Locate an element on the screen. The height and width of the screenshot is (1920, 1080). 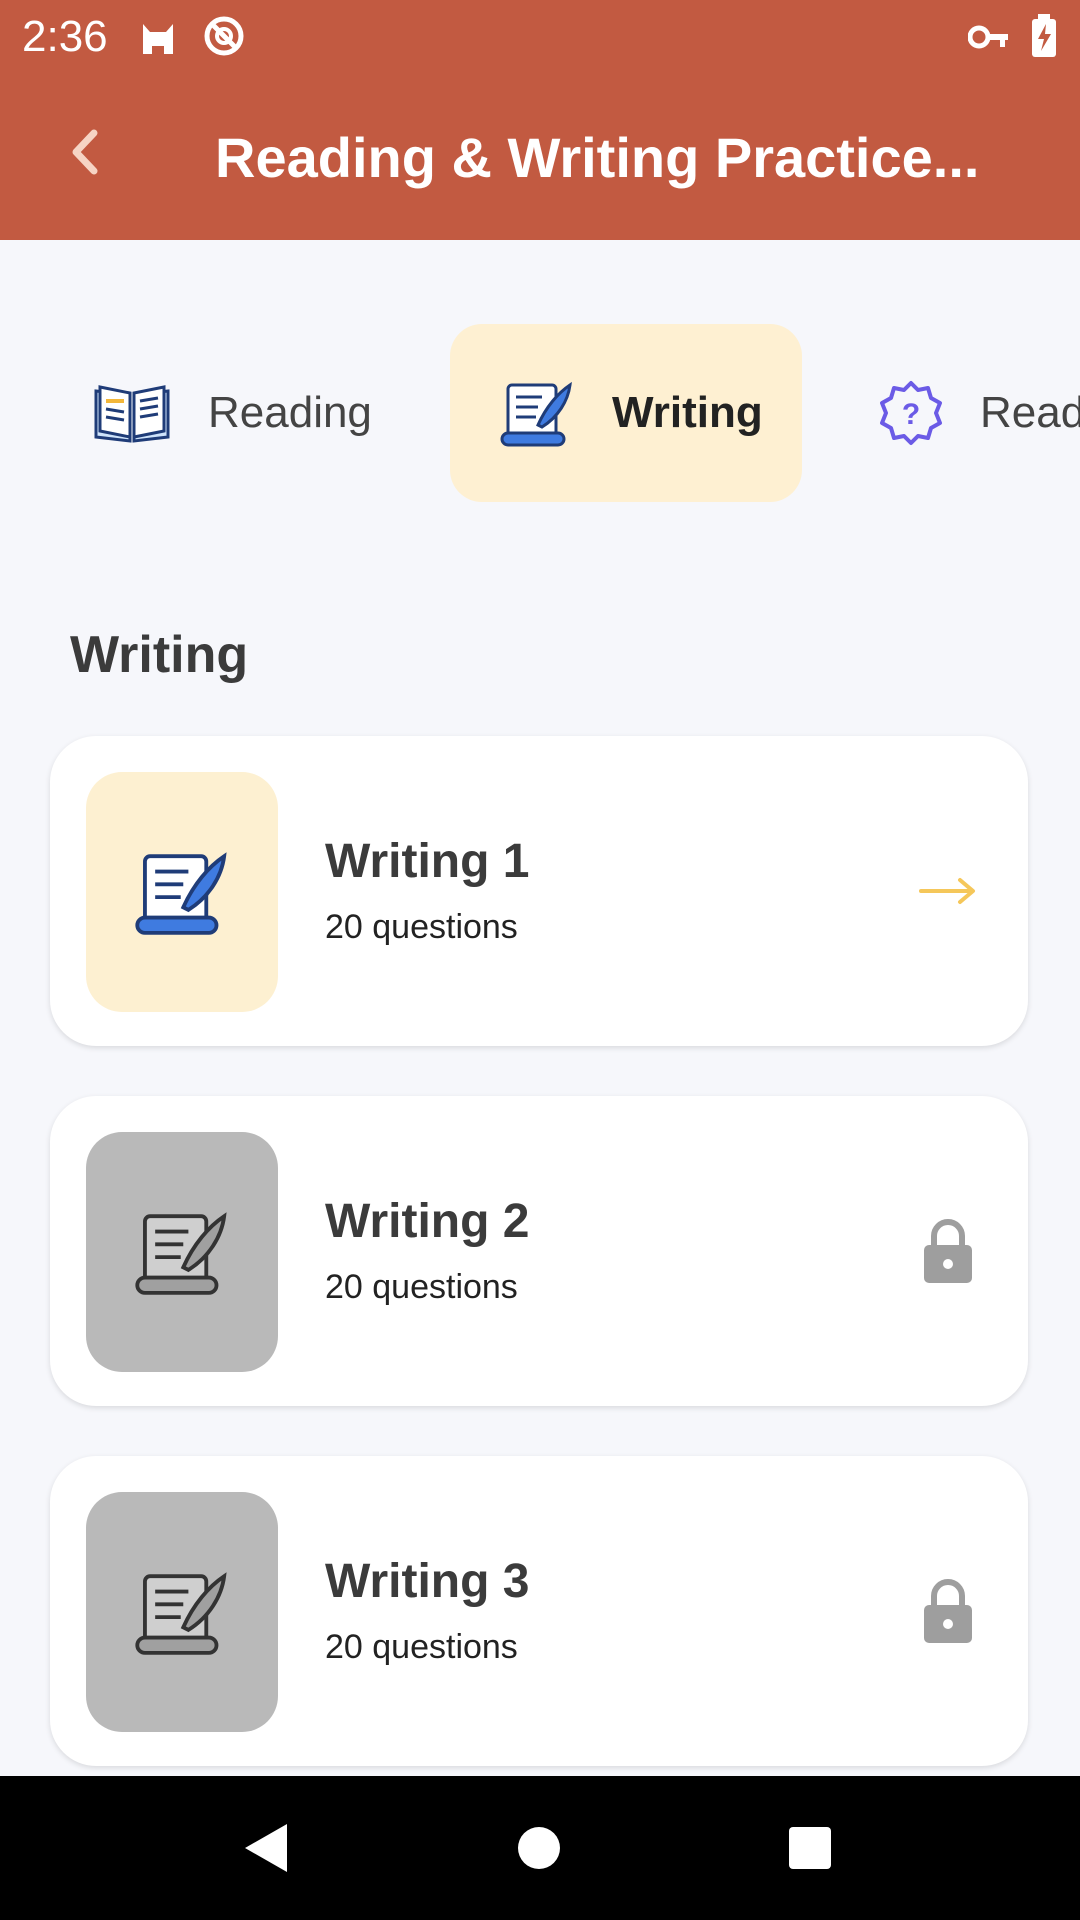
circle-home-icon is located at coordinates (539, 1848).